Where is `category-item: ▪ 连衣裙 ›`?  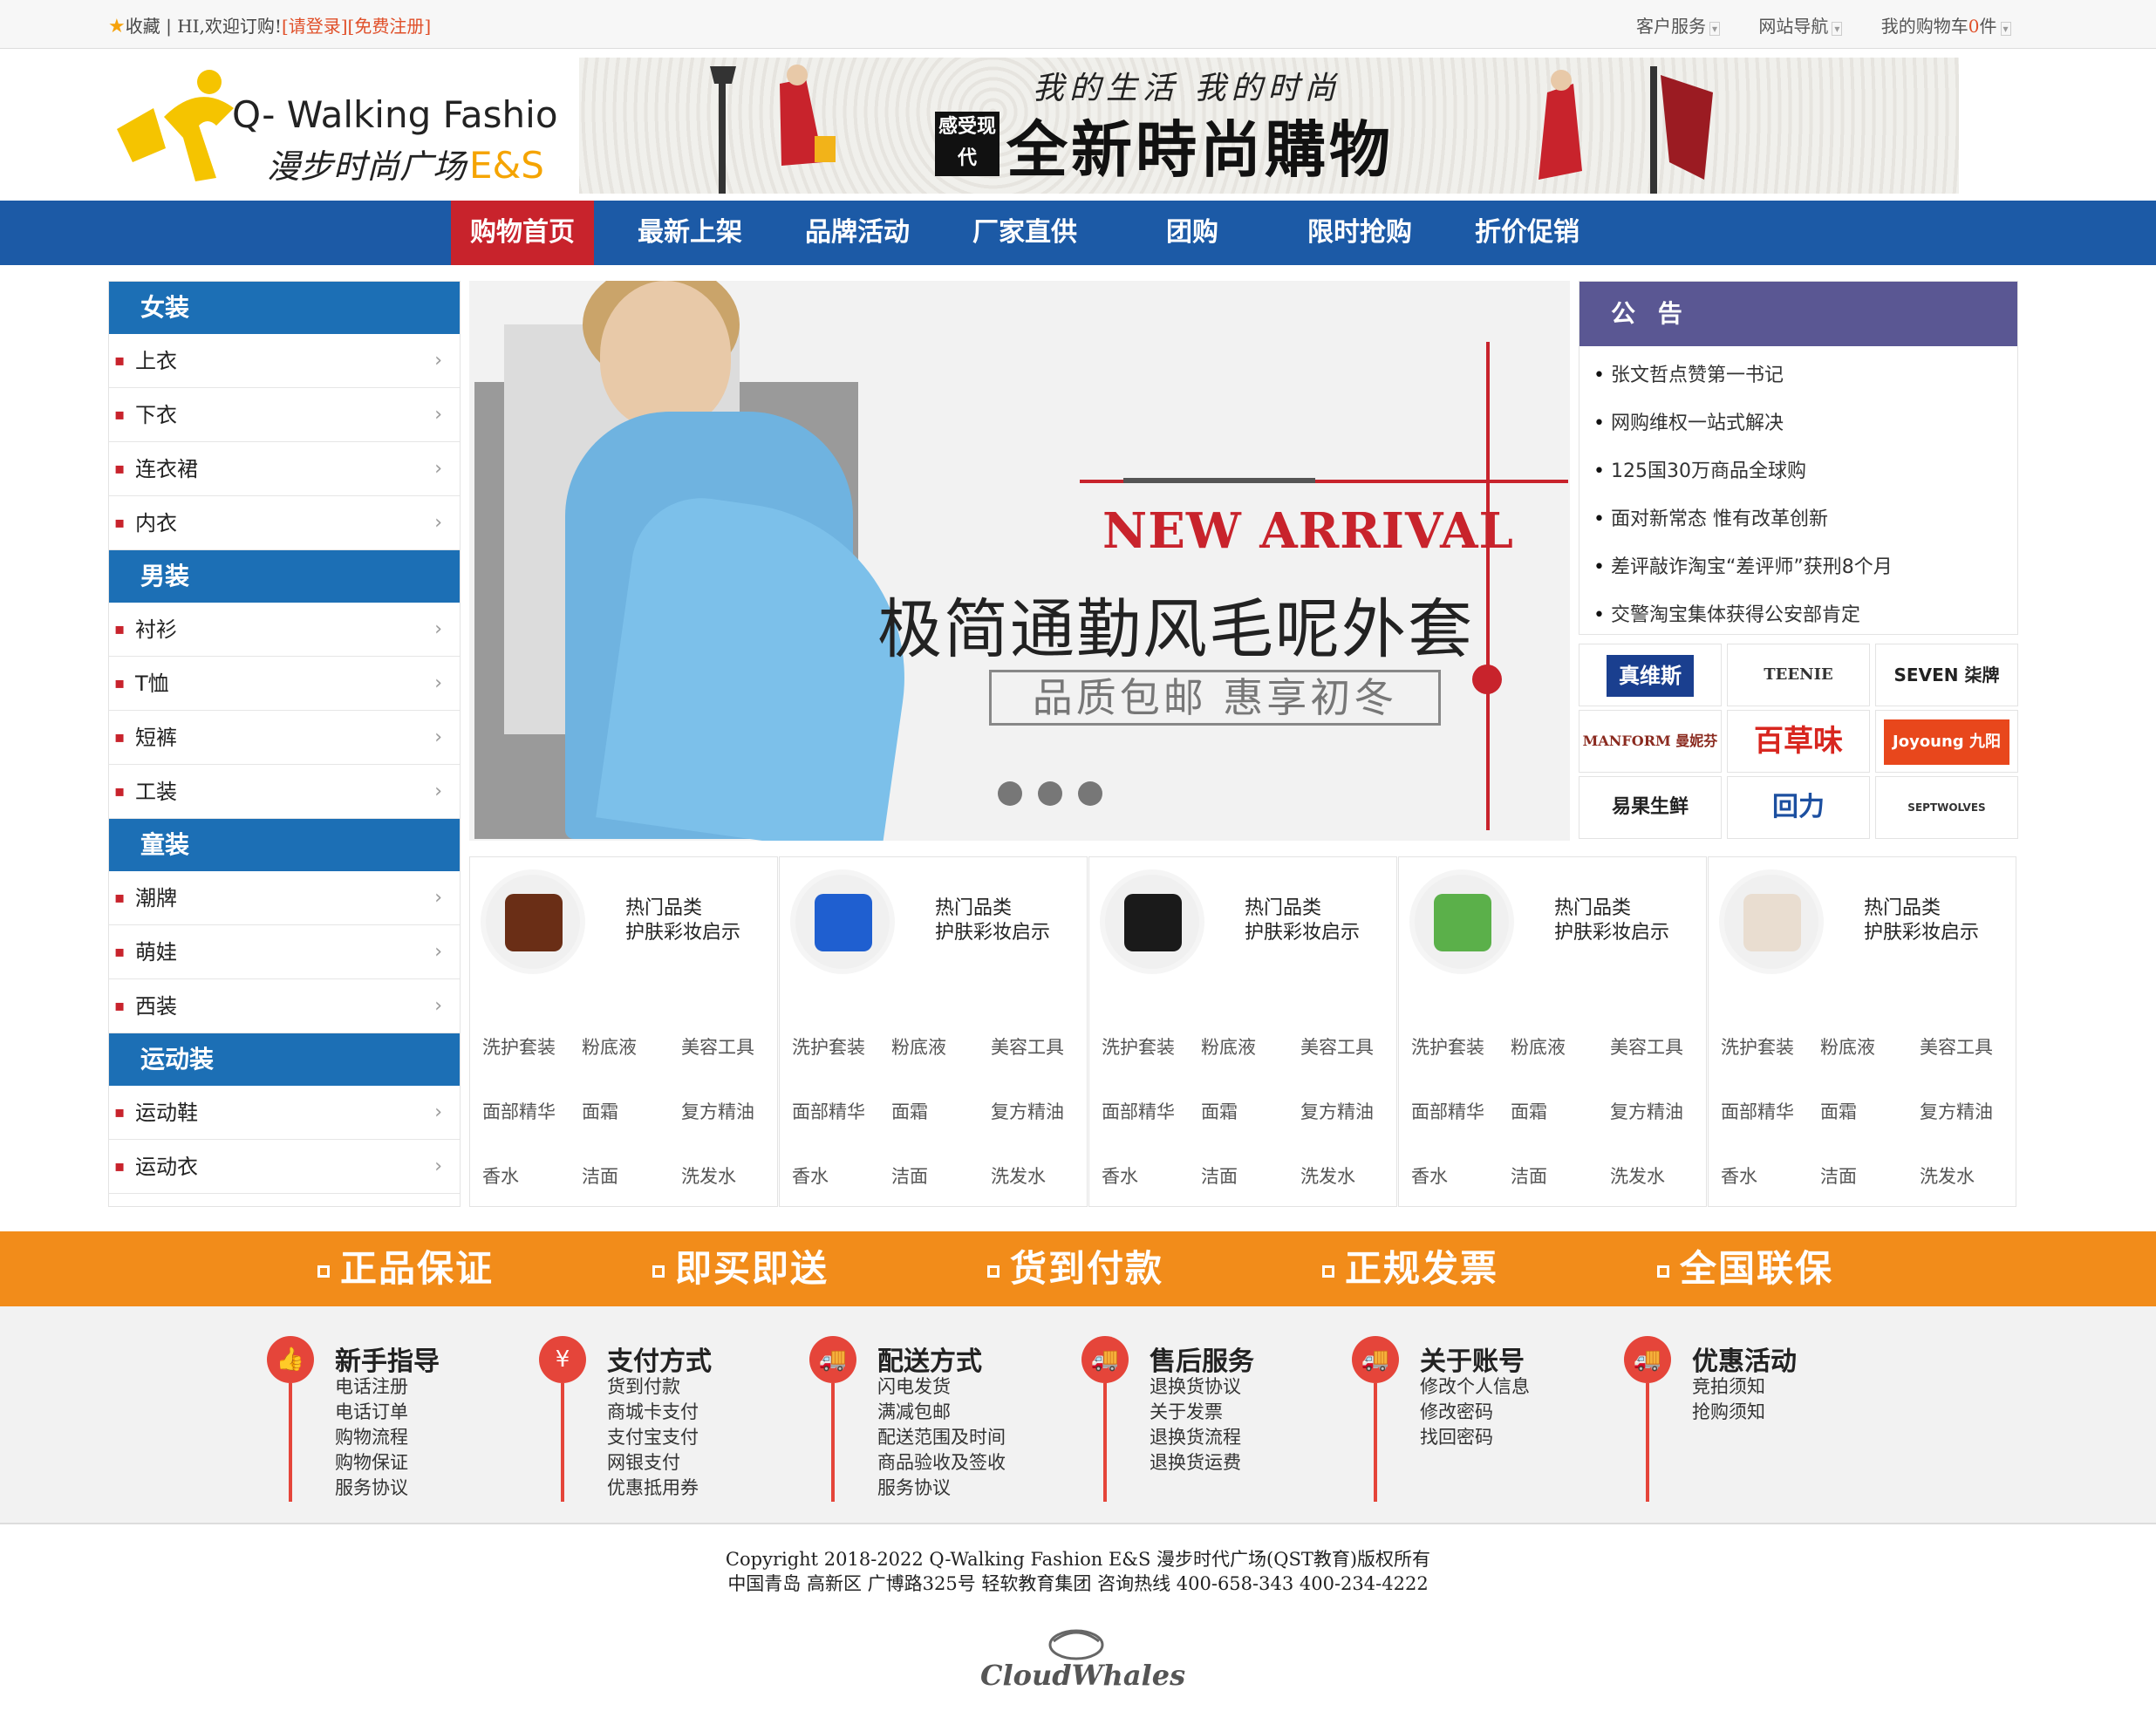 category-item: ▪ 连衣裙 › is located at coordinates (284, 469).